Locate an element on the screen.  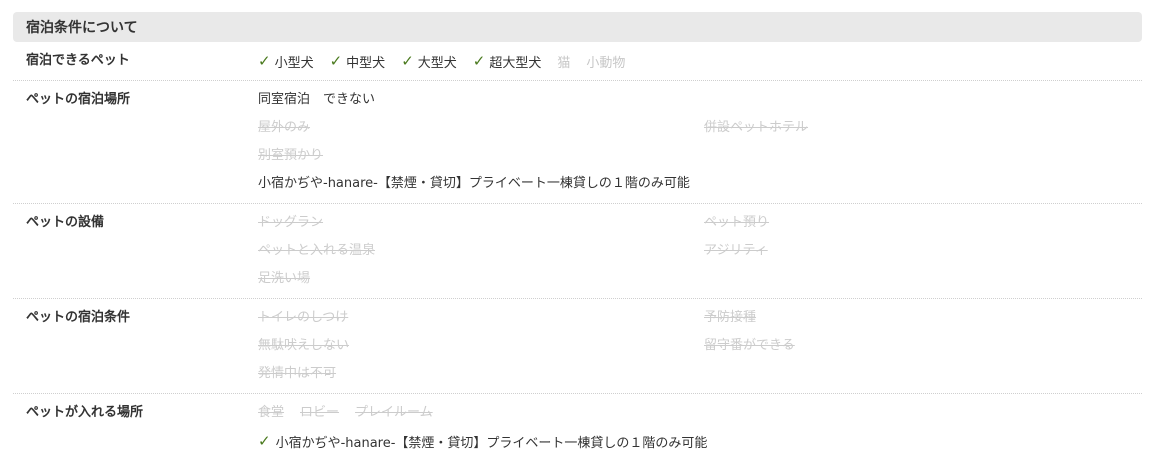
facility-dog-run: ドッグラン is located at coordinates (291, 222).